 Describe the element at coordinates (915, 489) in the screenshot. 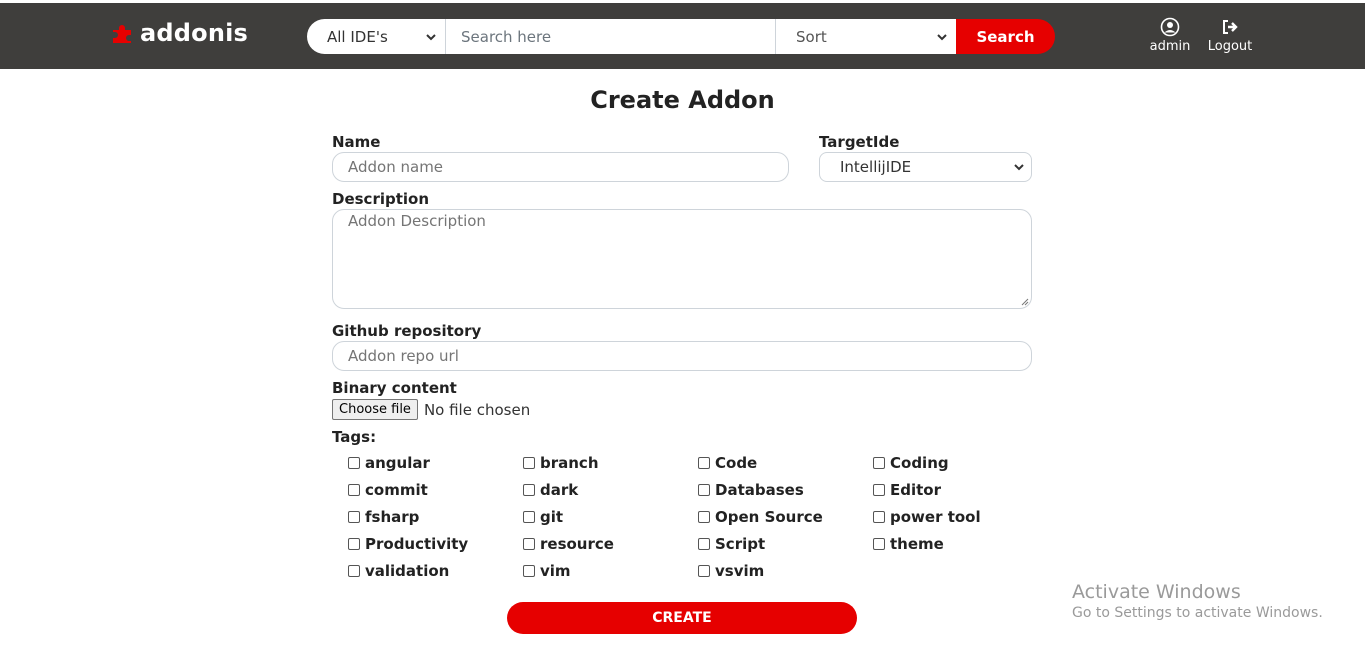

I see `tag-label: Editor` at that location.